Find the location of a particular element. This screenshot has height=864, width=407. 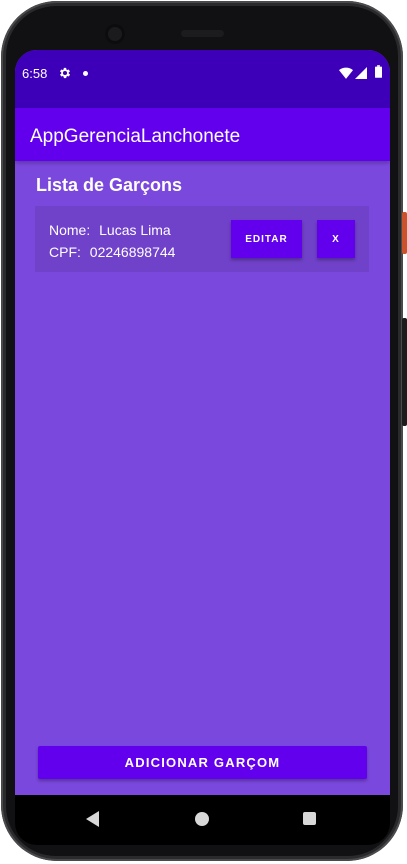

delete-button: X is located at coordinates (336, 239).